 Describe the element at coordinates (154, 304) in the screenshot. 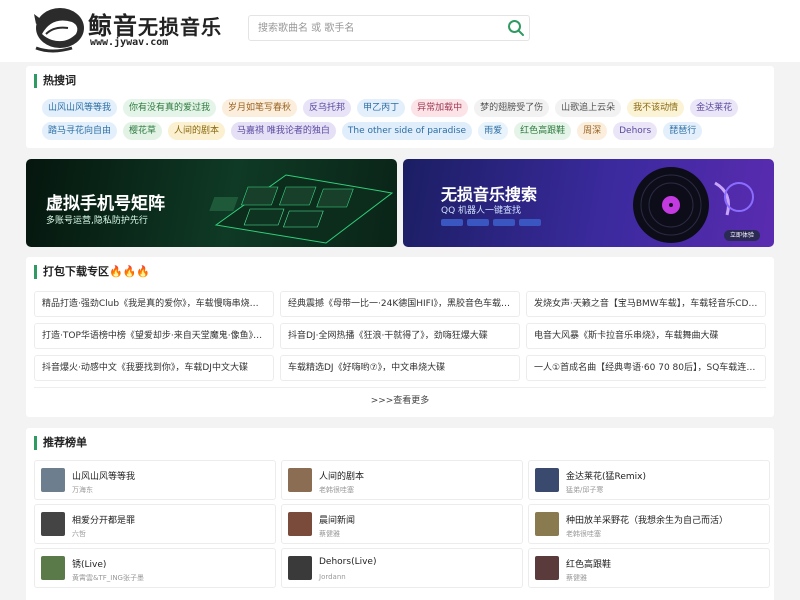

I see `pack-item: 精品打造·强劲Club《我是真的爱你》，车载慢嗨串烧舞曲` at that location.